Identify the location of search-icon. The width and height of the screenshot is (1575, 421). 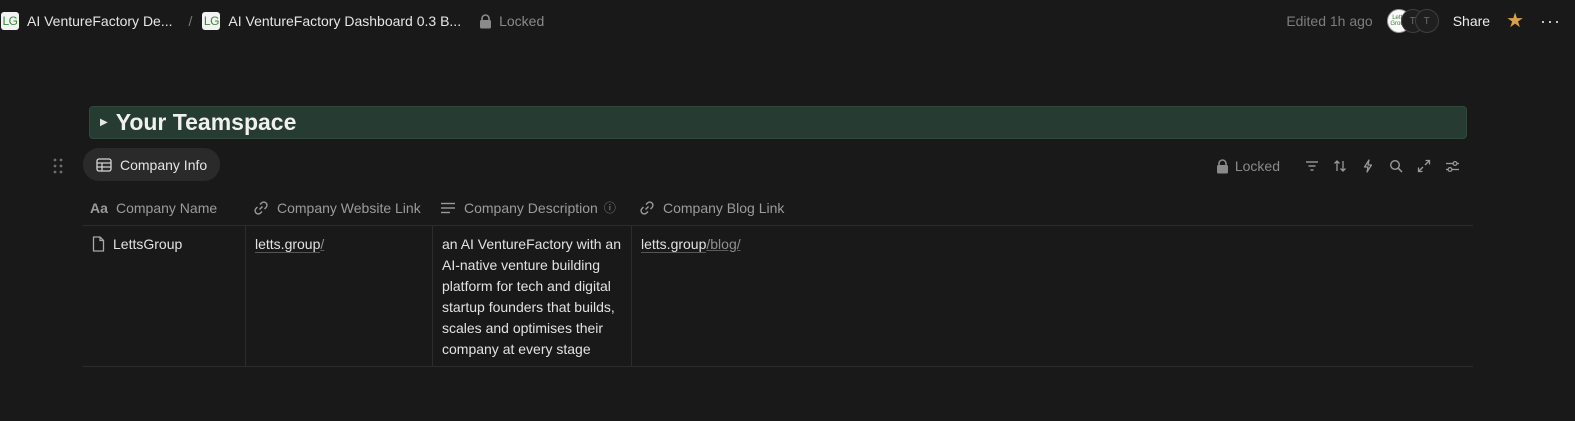
(1396, 166).